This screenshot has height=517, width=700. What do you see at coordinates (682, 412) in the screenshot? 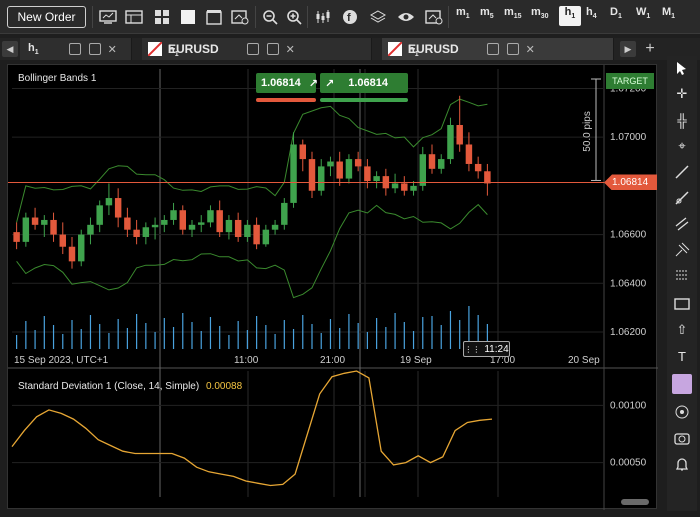
I see `line-width-icon` at bounding box center [682, 412].